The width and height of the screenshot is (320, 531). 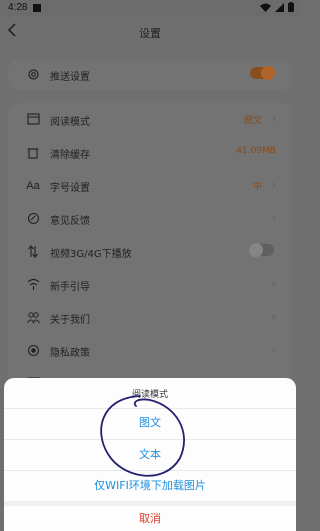 What do you see at coordinates (252, 121) in the screenshot?
I see `setting-value: 图文` at bounding box center [252, 121].